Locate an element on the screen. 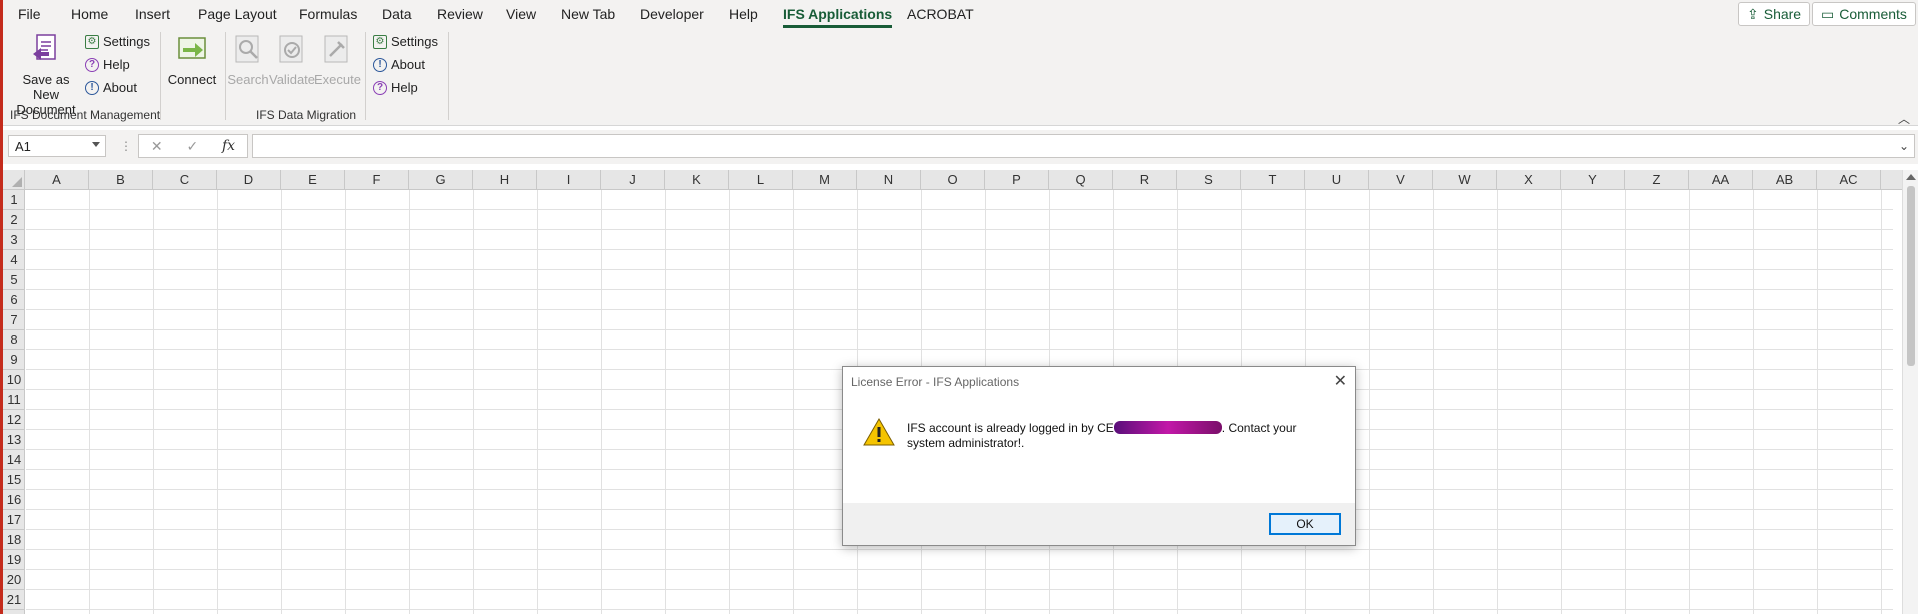  column-header: I is located at coordinates (569, 180).